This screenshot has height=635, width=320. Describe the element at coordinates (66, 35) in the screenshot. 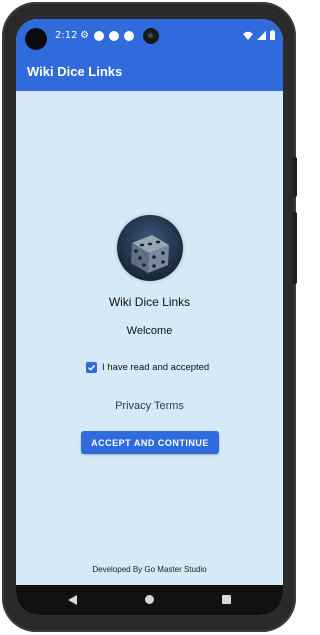

I see `status-time: 2:12` at that location.